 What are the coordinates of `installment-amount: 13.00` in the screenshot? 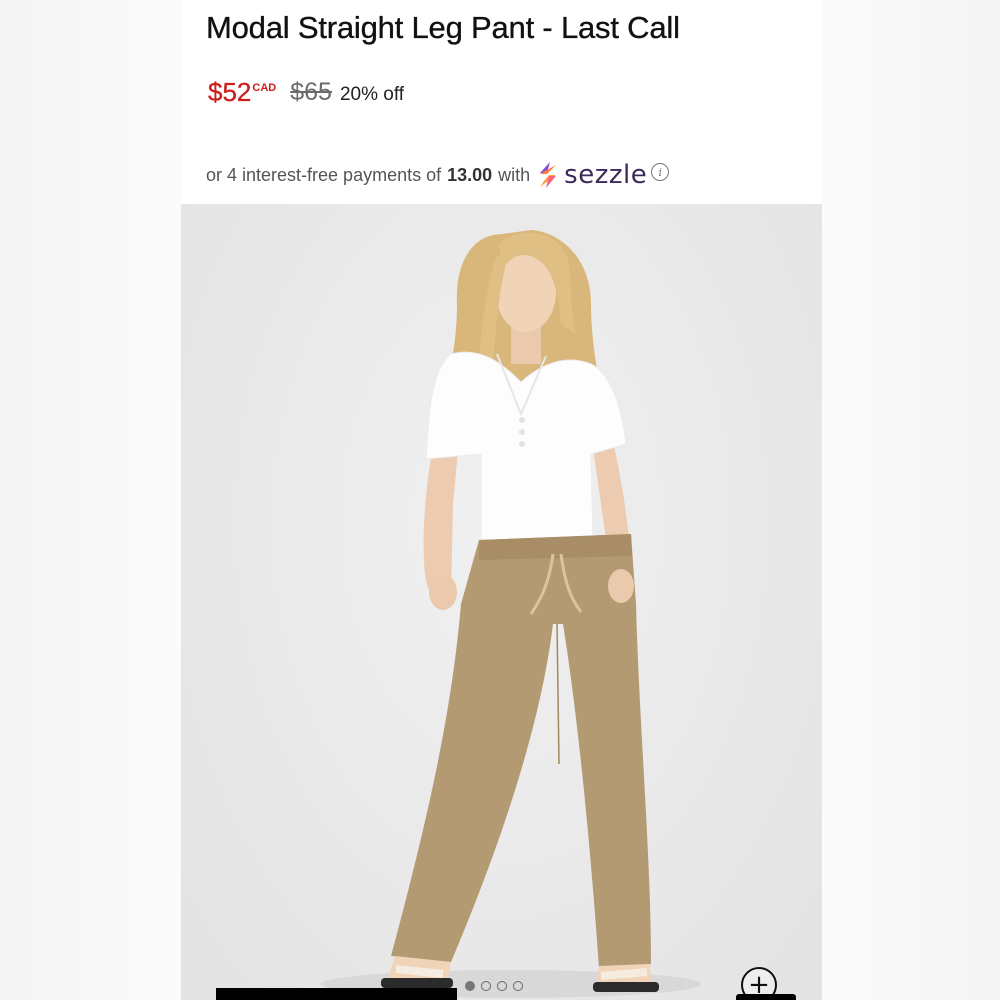 It's located at (470, 174).